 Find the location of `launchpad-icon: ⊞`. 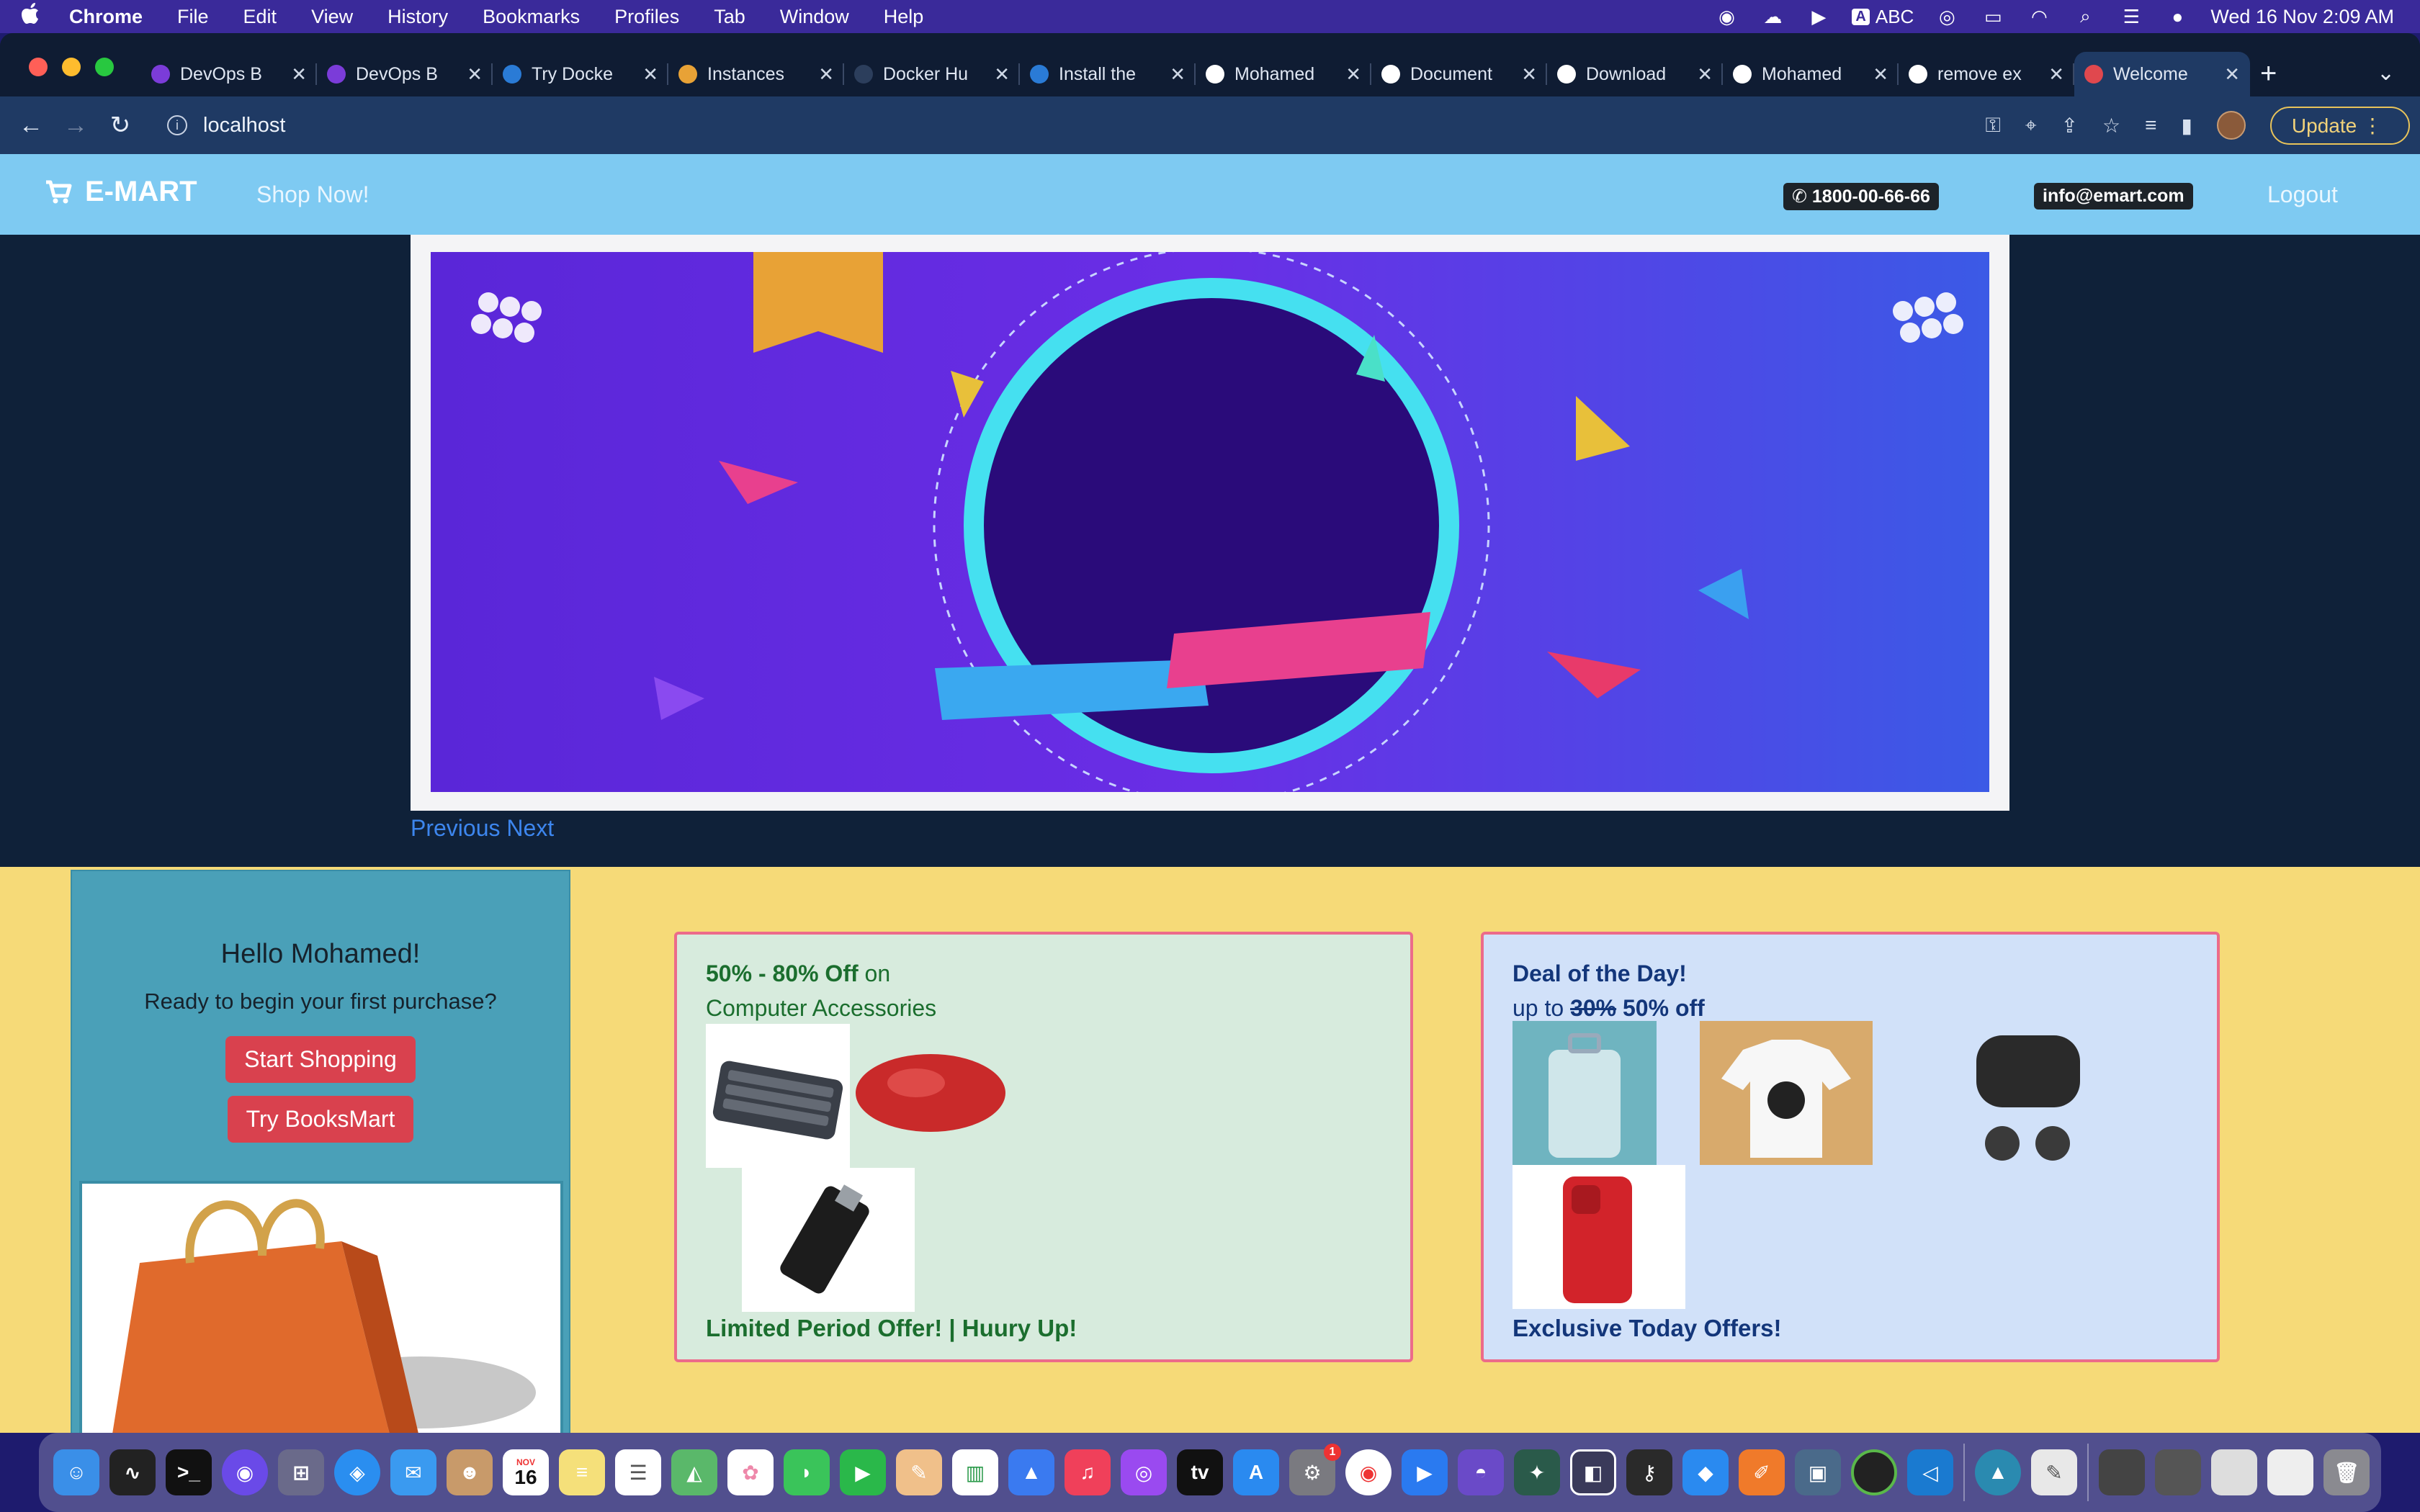

launchpad-icon: ⊞ is located at coordinates (301, 1472).